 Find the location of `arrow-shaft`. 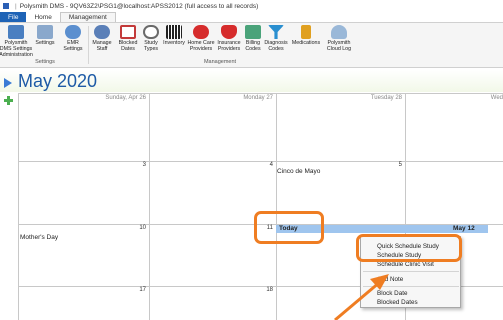

arrow-shaft is located at coordinates (357, 300).